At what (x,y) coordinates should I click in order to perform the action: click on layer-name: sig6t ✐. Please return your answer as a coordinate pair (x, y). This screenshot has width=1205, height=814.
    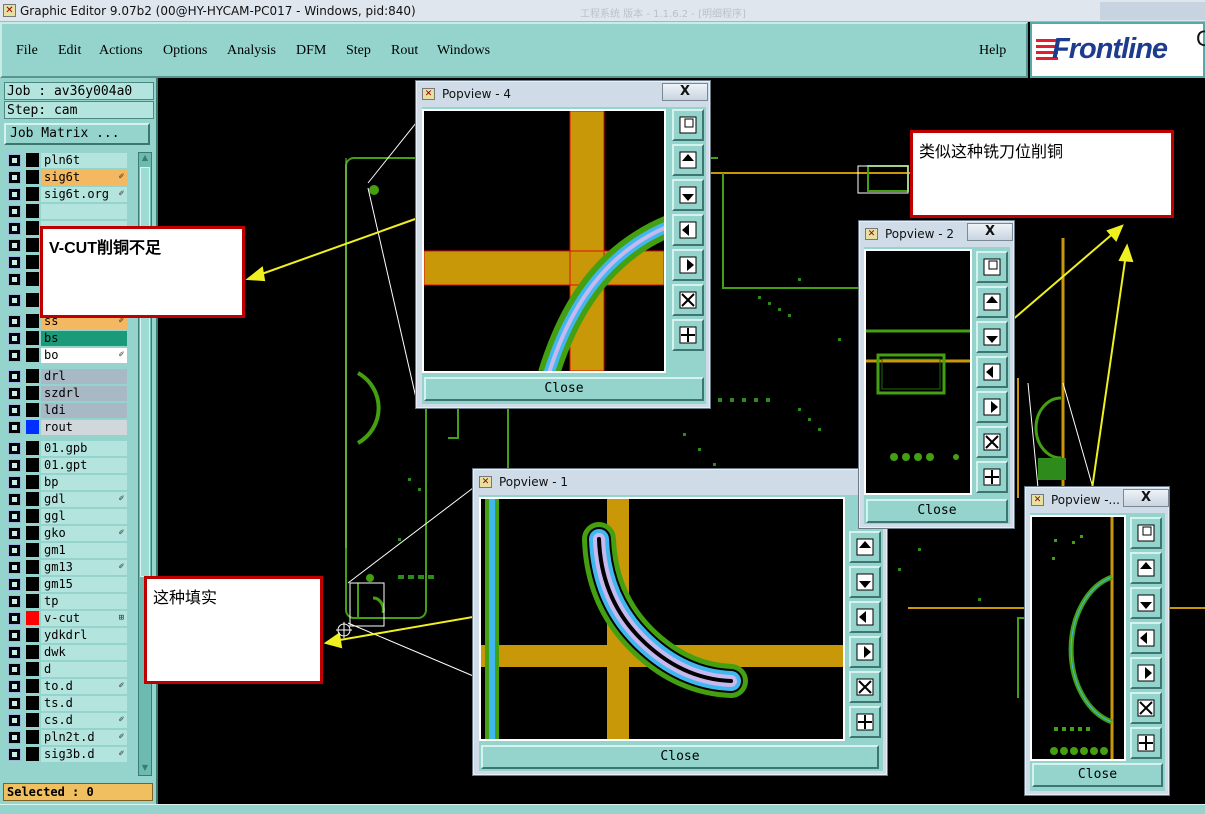
    Looking at the image, I should click on (84, 177).